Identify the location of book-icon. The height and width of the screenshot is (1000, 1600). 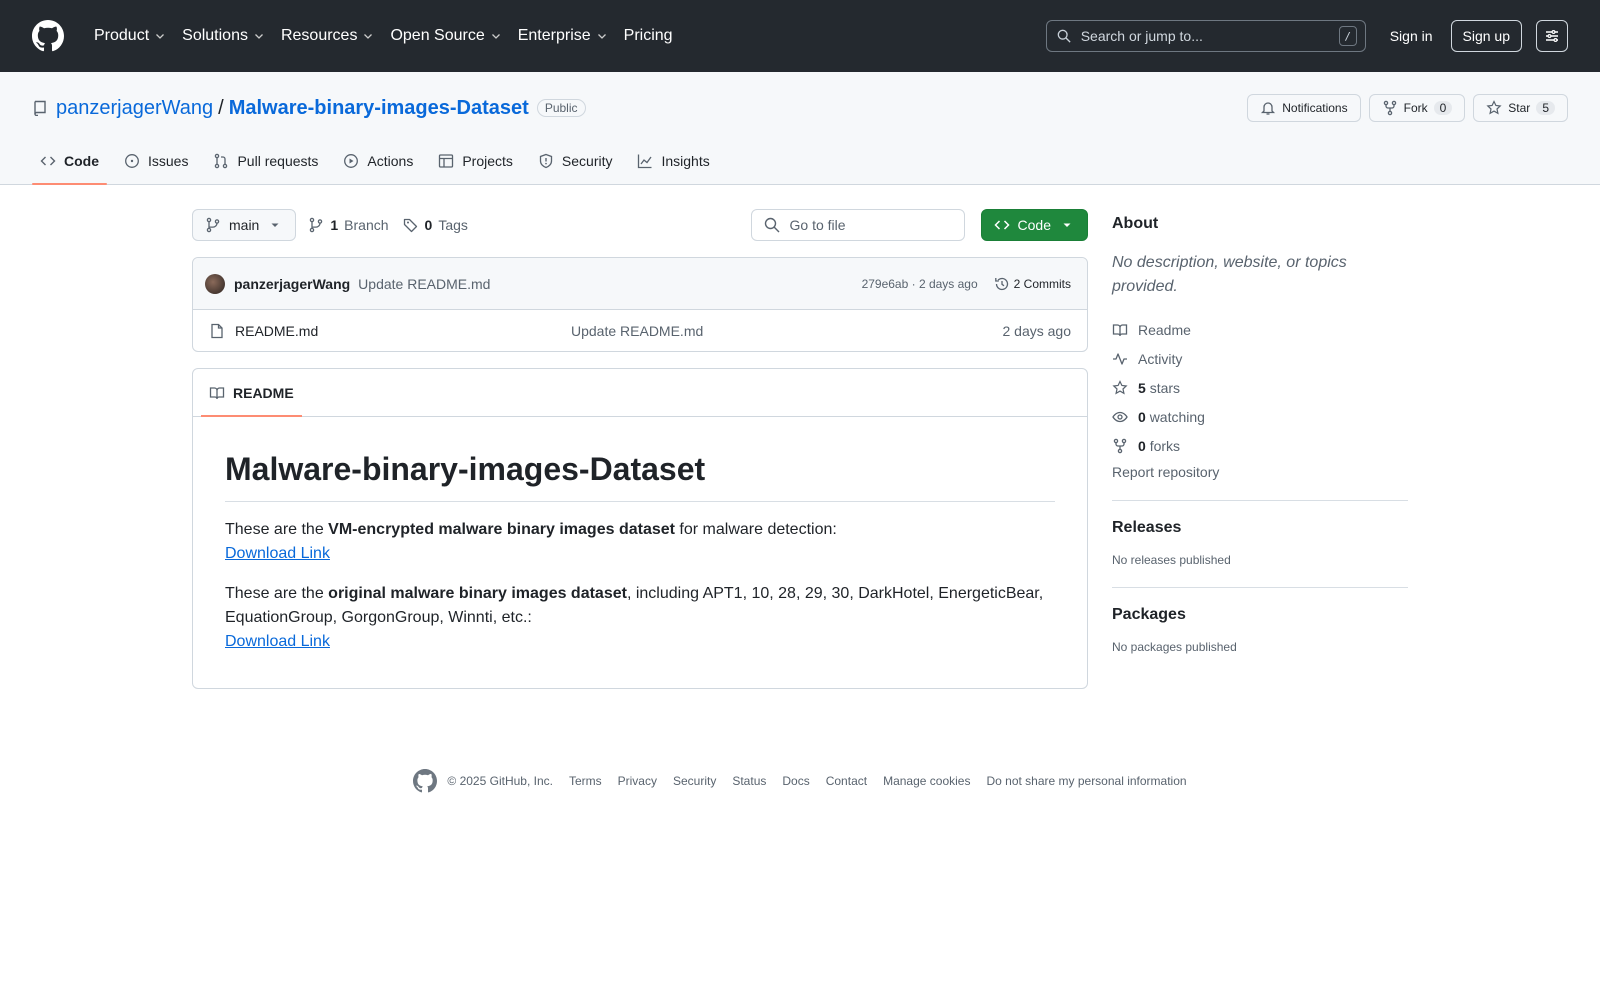
(217, 392).